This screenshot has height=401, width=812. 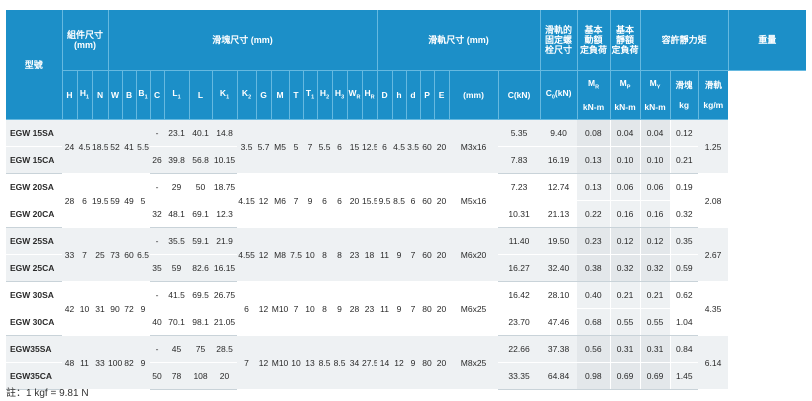 What do you see at coordinates (684, 349) in the screenshot?
I see `cell-block-weight: 0.84` at bounding box center [684, 349].